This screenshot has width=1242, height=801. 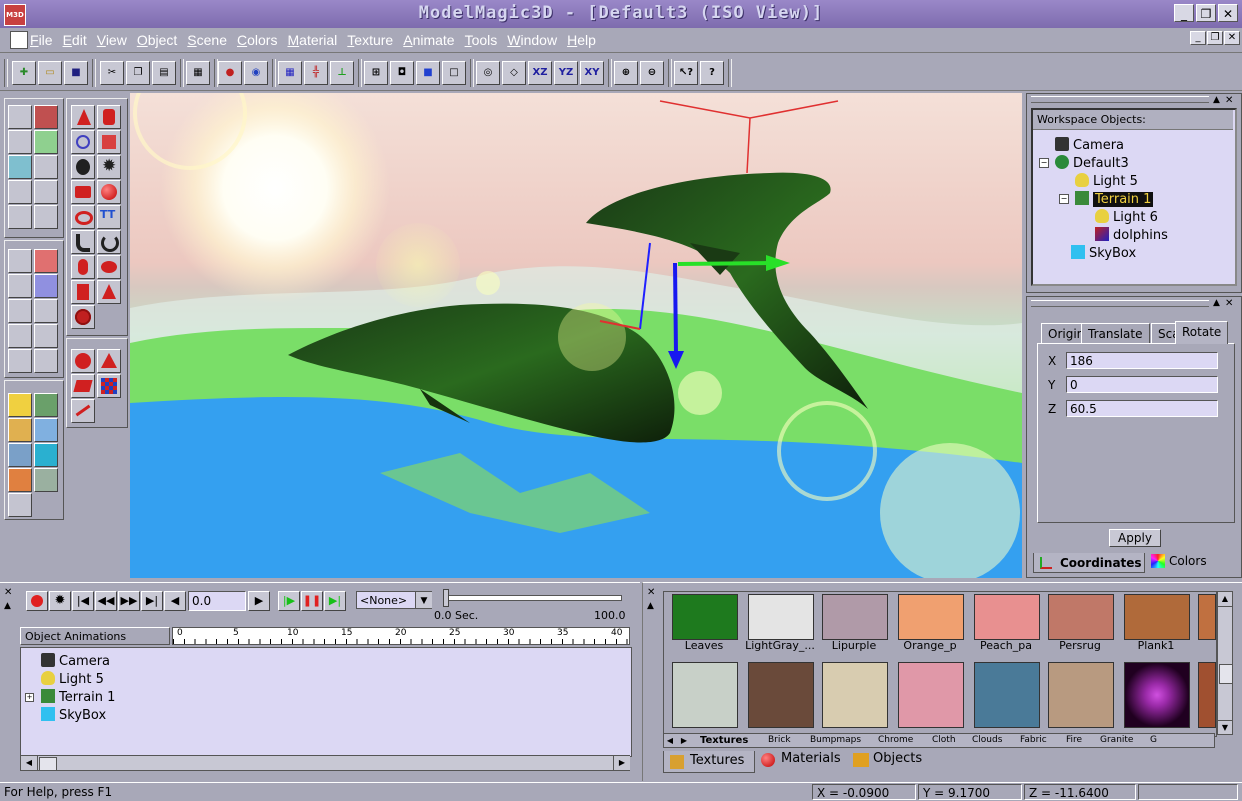 I want to click on twist-tool, so click(x=46, y=217).